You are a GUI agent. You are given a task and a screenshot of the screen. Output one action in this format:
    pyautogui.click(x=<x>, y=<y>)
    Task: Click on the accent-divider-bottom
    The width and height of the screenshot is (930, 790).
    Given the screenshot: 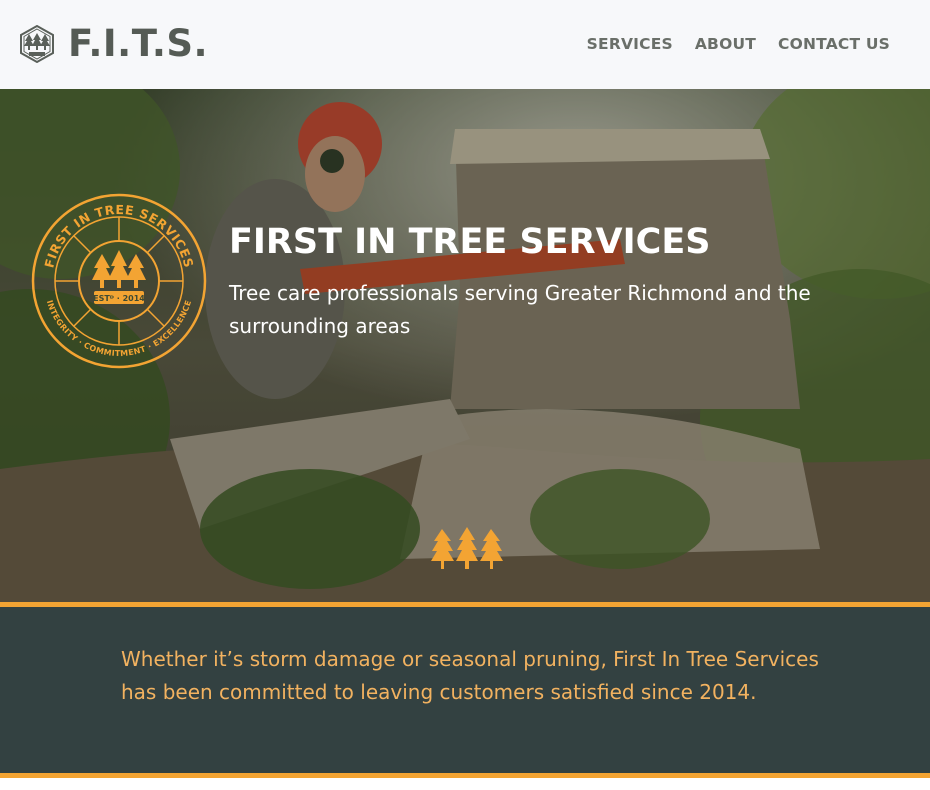 What is the action you would take?
    pyautogui.click(x=465, y=775)
    